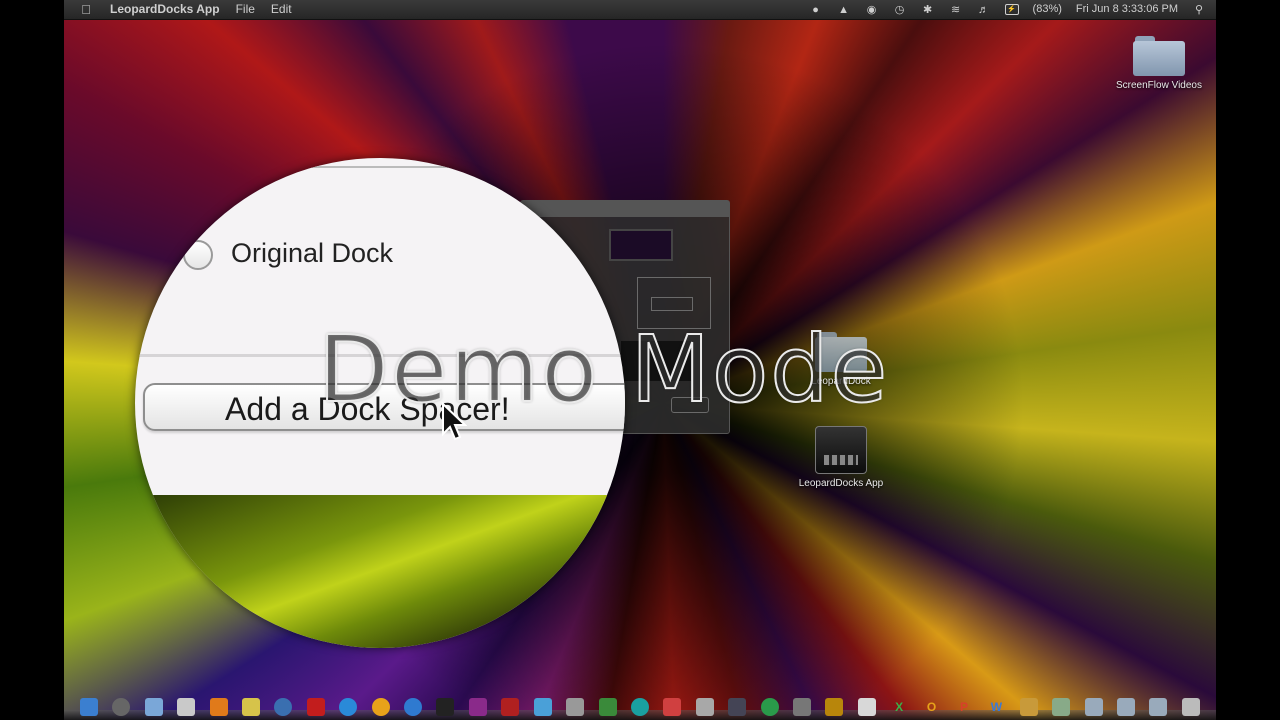 The height and width of the screenshot is (720, 1280). I want to click on screenflow-icon, so click(607, 707).